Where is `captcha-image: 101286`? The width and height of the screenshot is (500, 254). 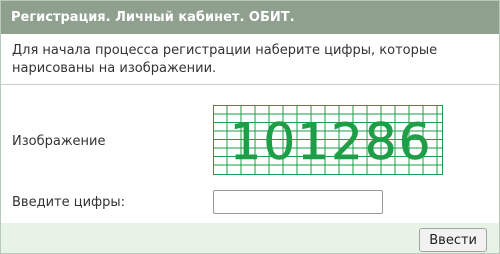 captcha-image: 101286 is located at coordinates (328, 140).